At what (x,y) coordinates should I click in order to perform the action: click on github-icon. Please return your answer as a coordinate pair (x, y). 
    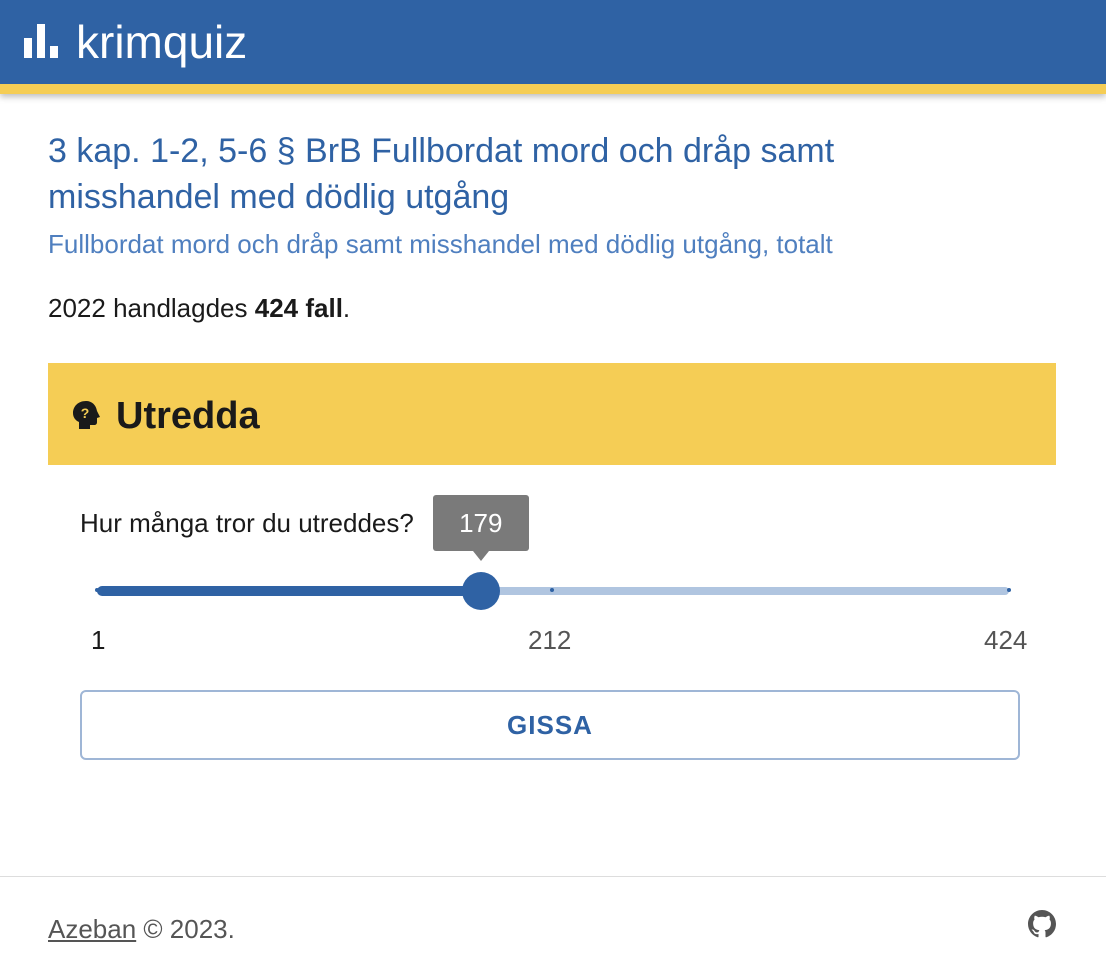
    Looking at the image, I should click on (1042, 924).